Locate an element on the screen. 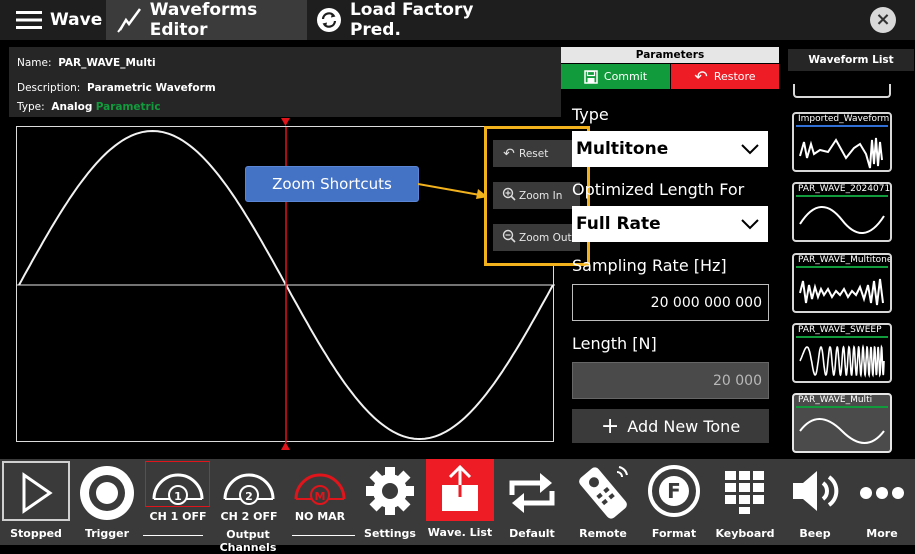 The width and height of the screenshot is (915, 554). waveform-item-name: PAR_WAVE_Multi is located at coordinates (835, 400).